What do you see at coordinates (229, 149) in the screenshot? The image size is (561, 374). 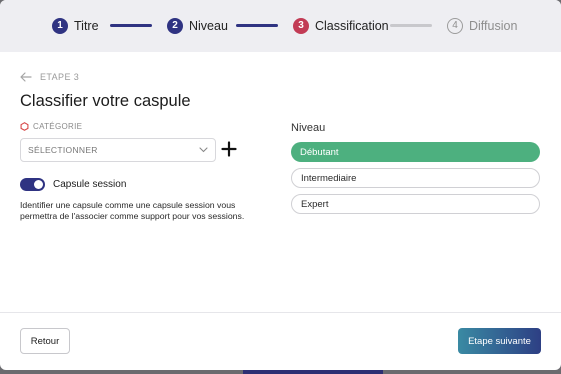 I see `plus-icon` at bounding box center [229, 149].